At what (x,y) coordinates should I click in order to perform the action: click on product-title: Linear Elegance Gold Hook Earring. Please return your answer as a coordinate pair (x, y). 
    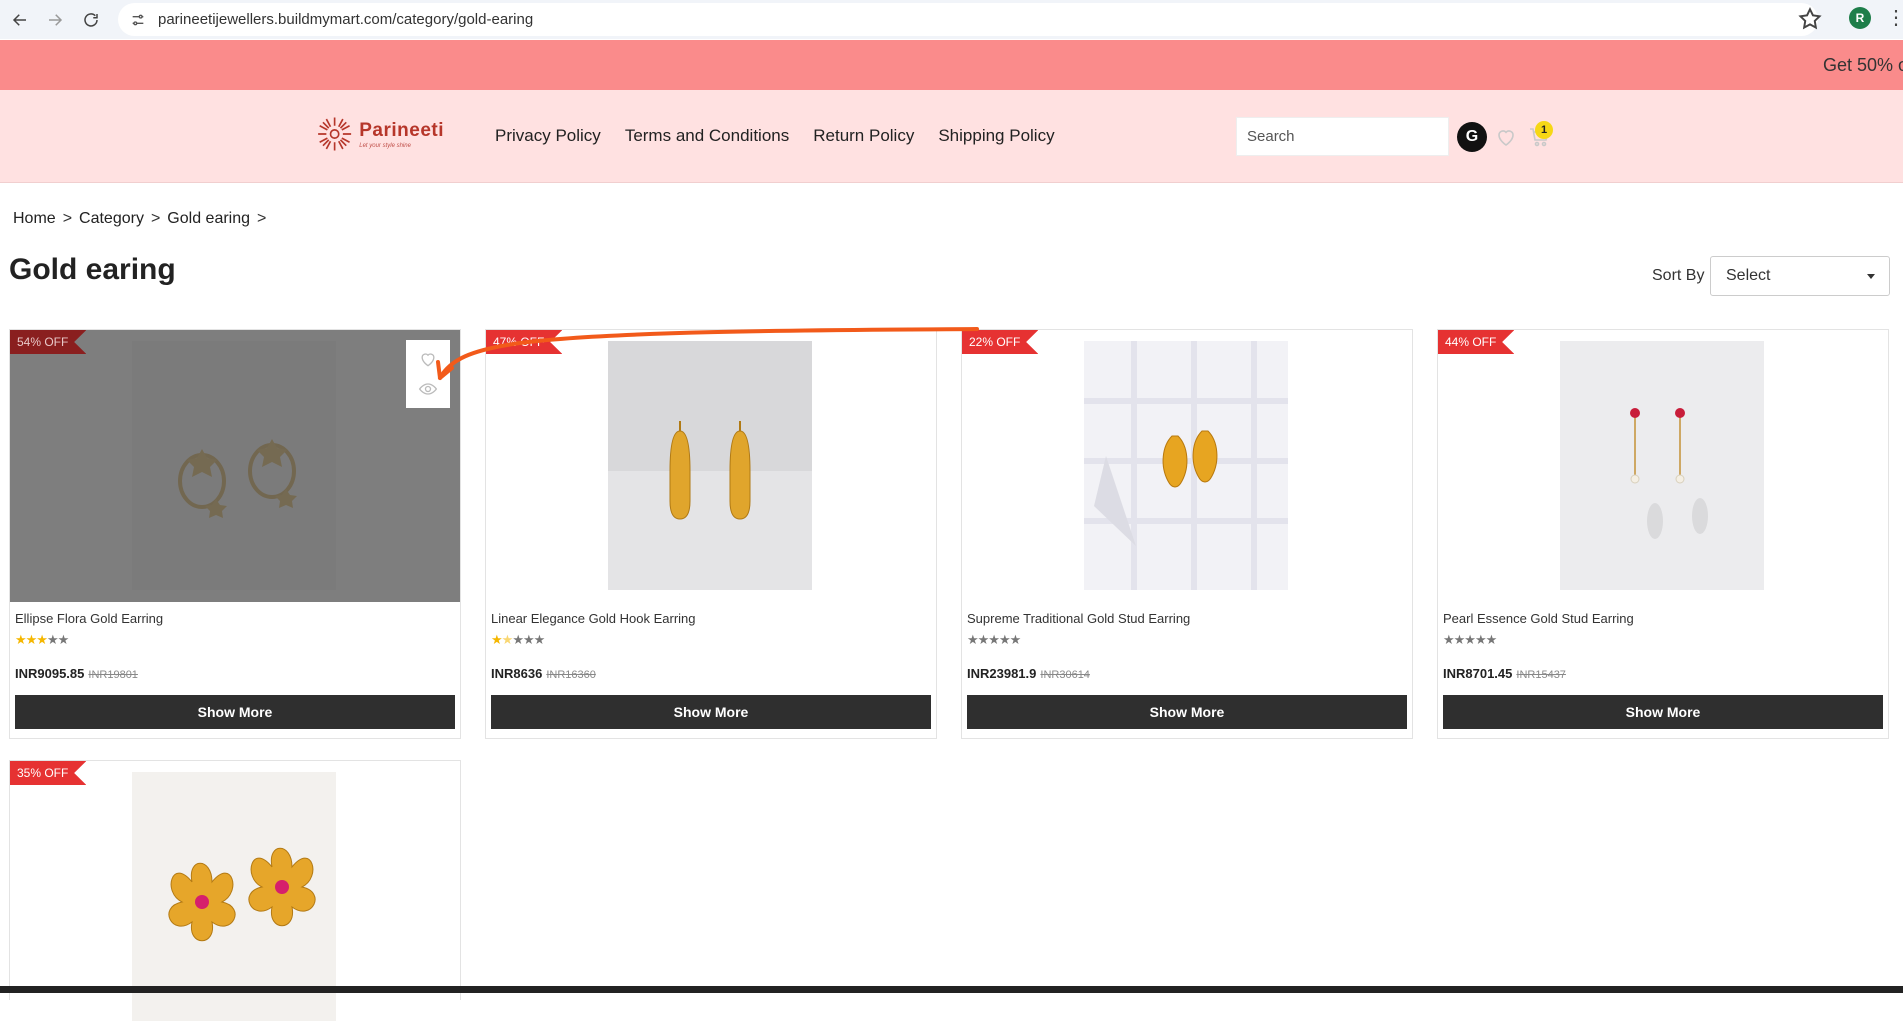
    Looking at the image, I should click on (593, 618).